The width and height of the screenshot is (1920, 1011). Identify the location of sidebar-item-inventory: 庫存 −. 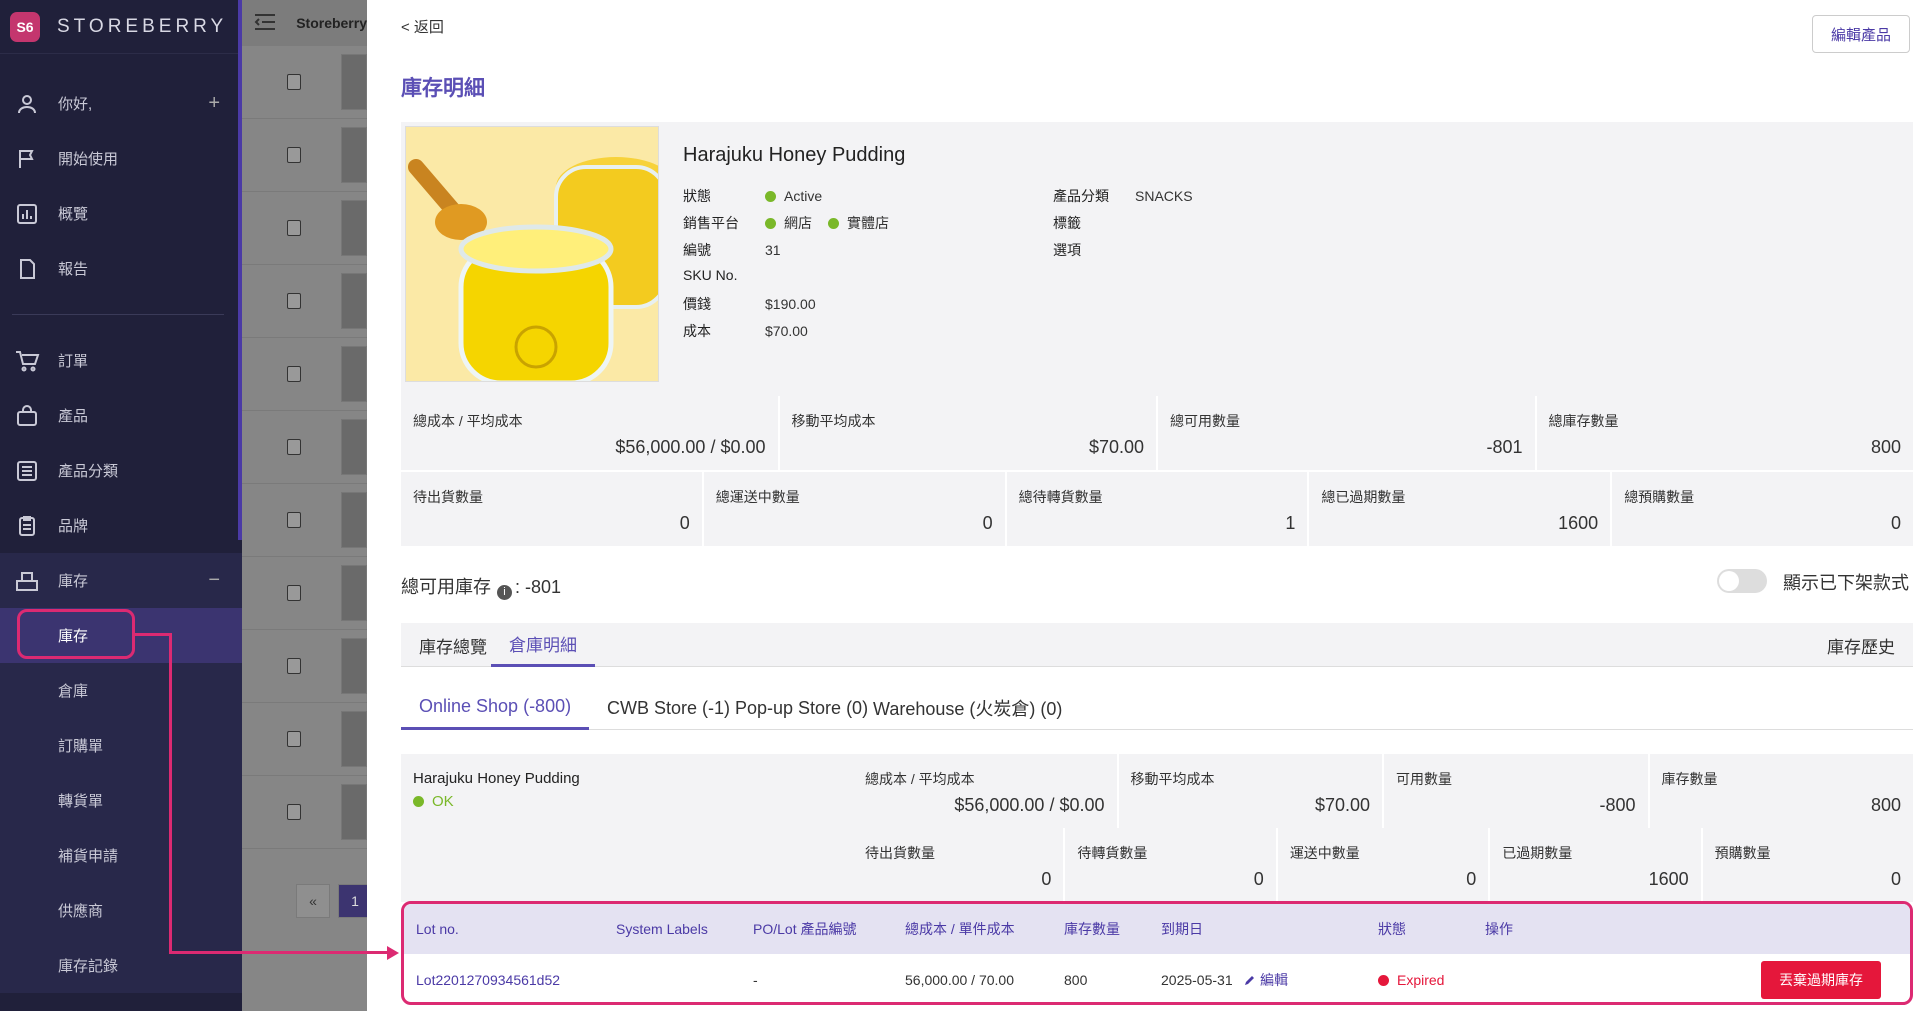
(121, 580).